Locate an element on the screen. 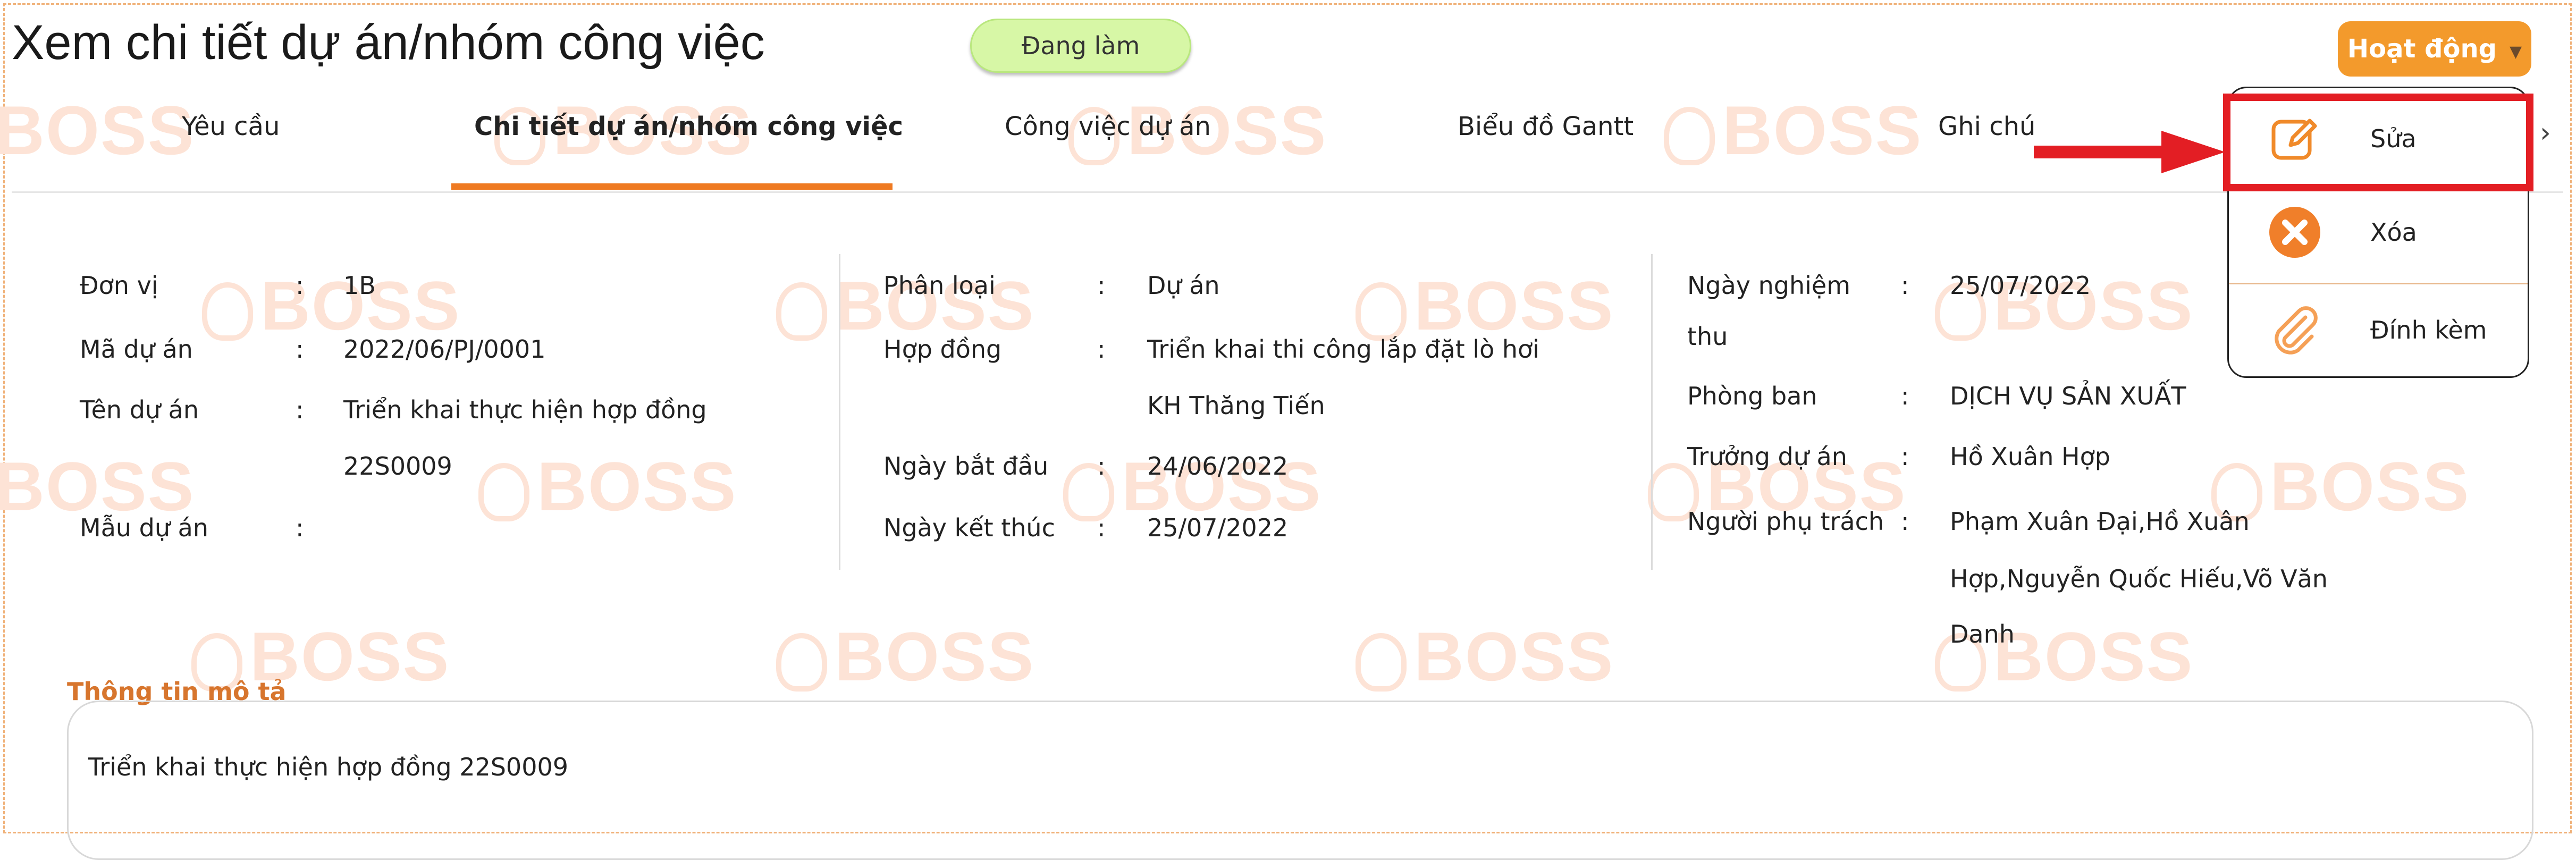 The image size is (2576, 860). highlight-box is located at coordinates (2378, 142).